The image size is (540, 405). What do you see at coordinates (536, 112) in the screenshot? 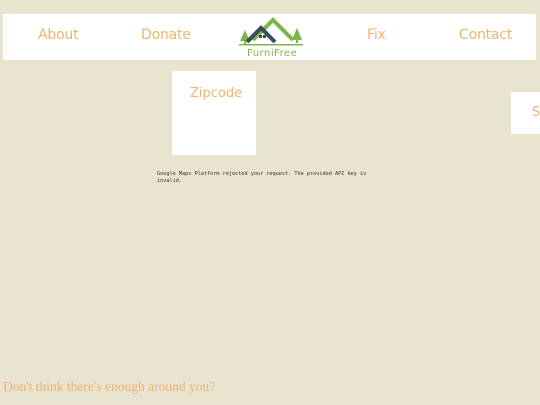
I see `search-button-label: S` at bounding box center [536, 112].